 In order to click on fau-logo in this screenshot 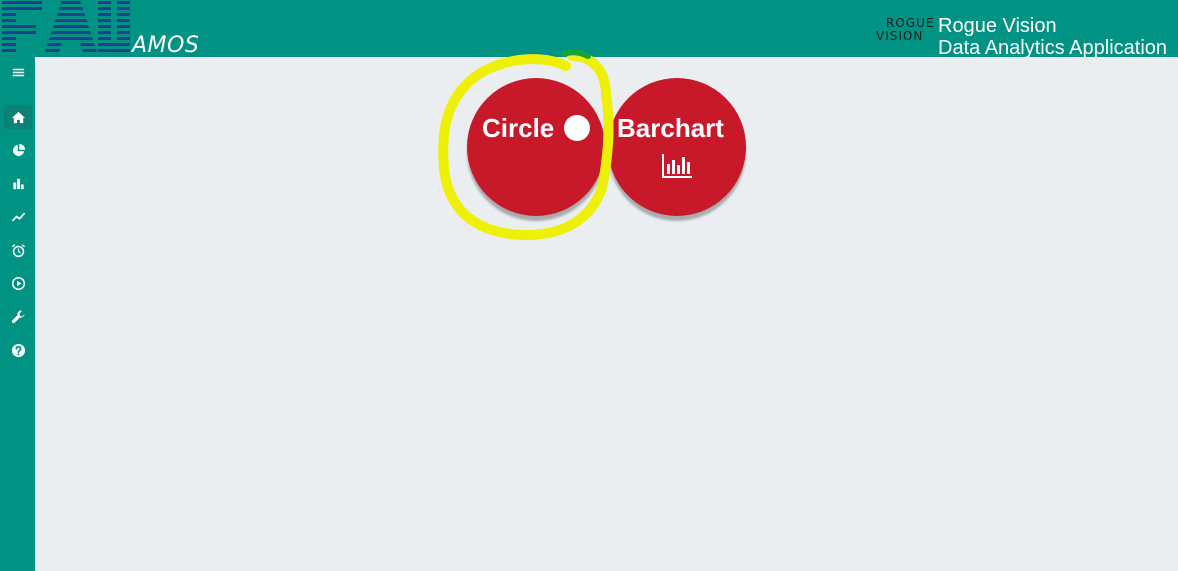, I will do `click(66, 26)`.